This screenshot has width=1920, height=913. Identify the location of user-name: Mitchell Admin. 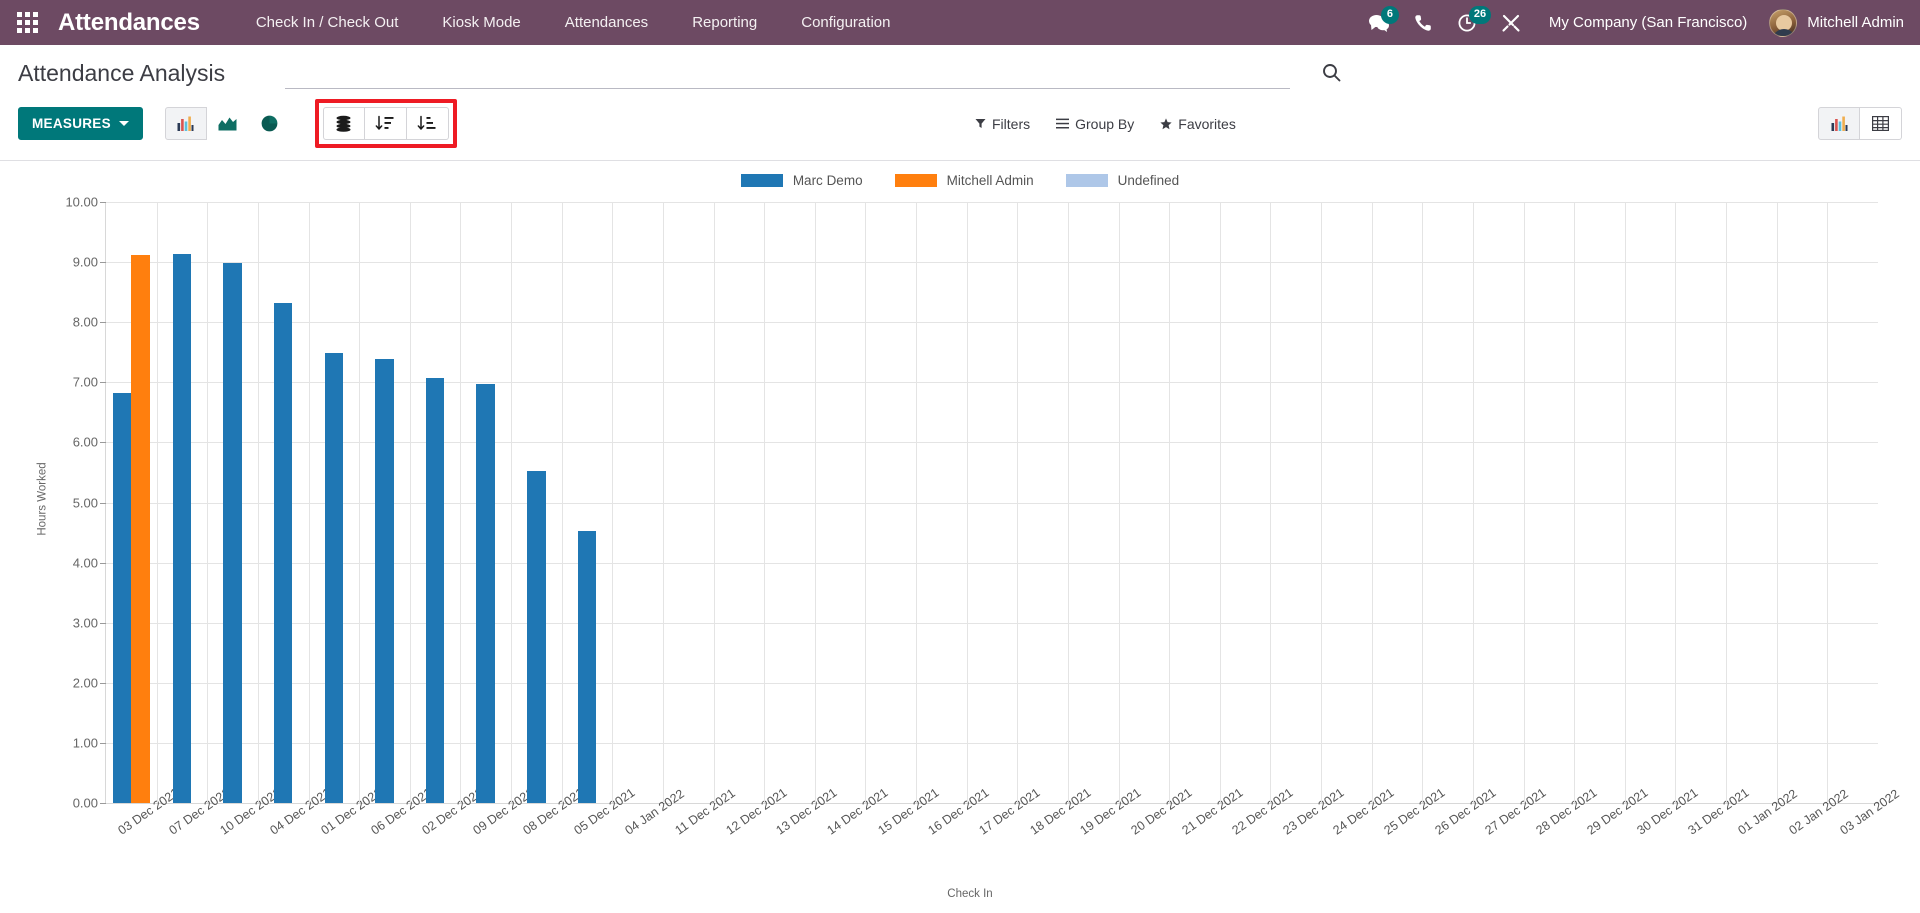
(1855, 22).